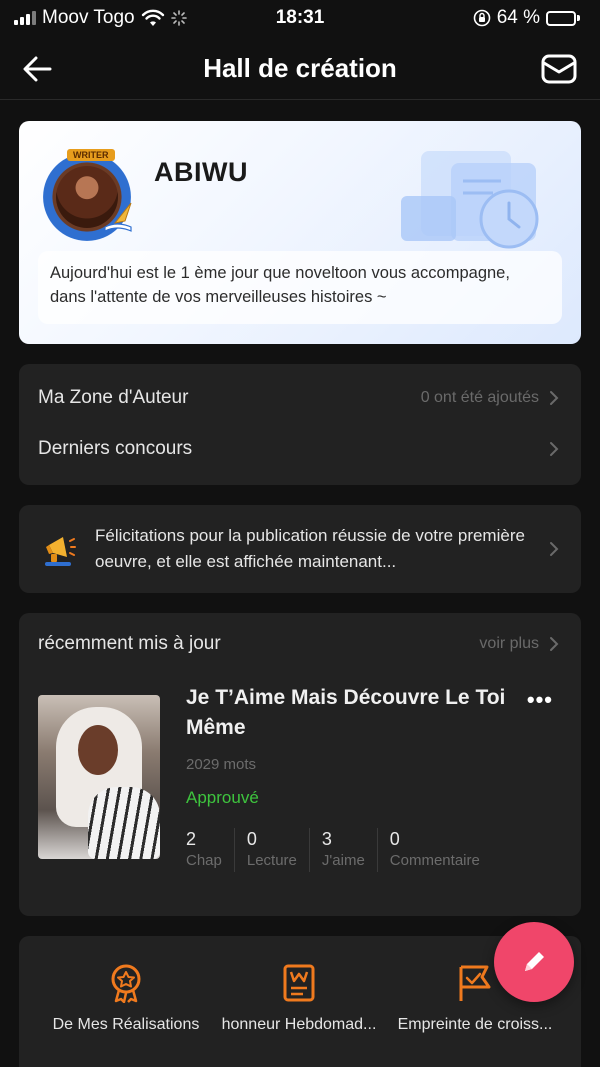 The height and width of the screenshot is (1067, 600). What do you see at coordinates (342, 850) in the screenshot?
I see `stat-likes: 3 J'aime` at bounding box center [342, 850].